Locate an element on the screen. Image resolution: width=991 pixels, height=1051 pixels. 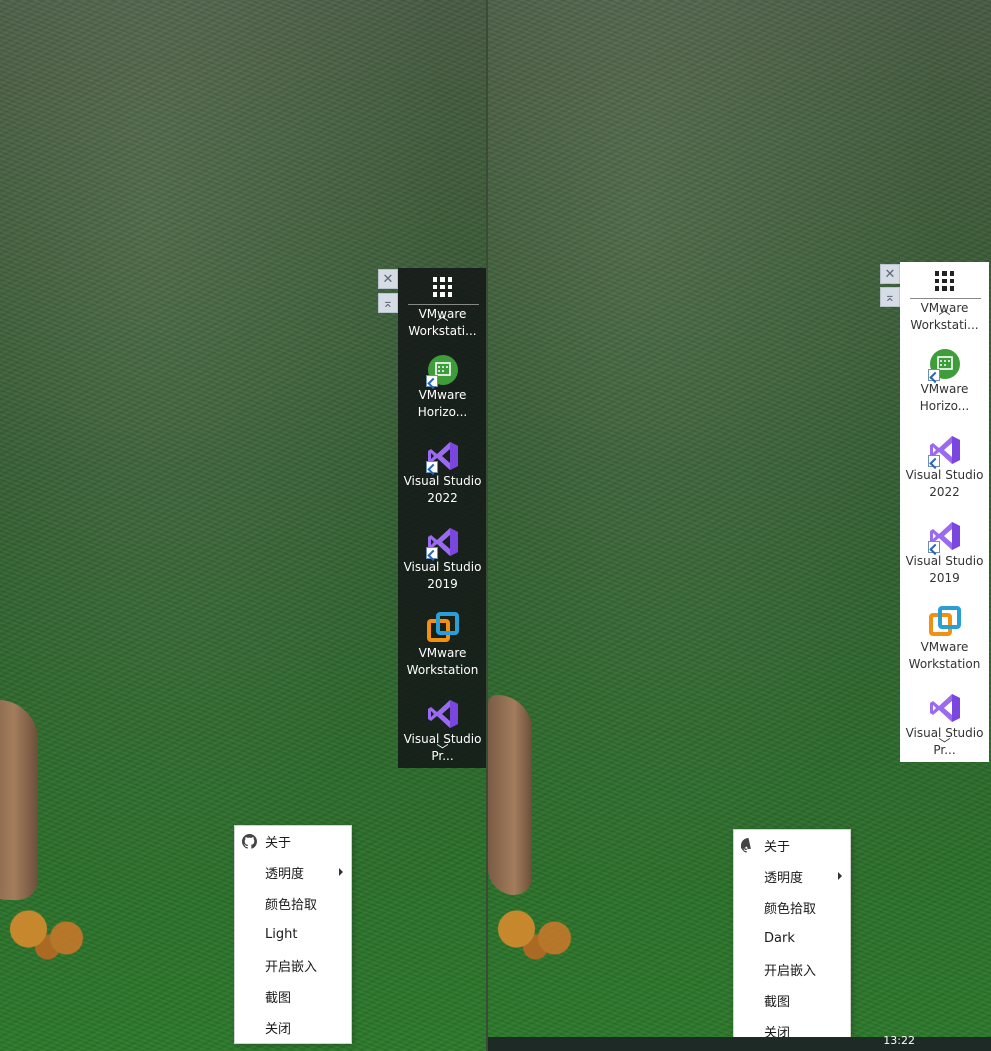
menu-item-close: 关闭 is located at coordinates (293, 1027).